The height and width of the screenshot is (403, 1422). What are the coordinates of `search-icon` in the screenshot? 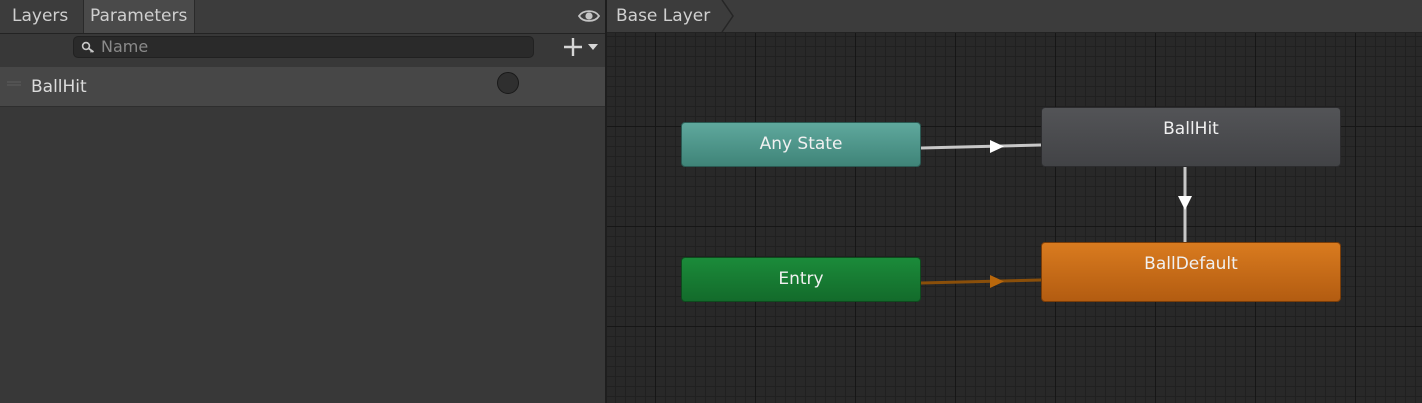 It's located at (88, 47).